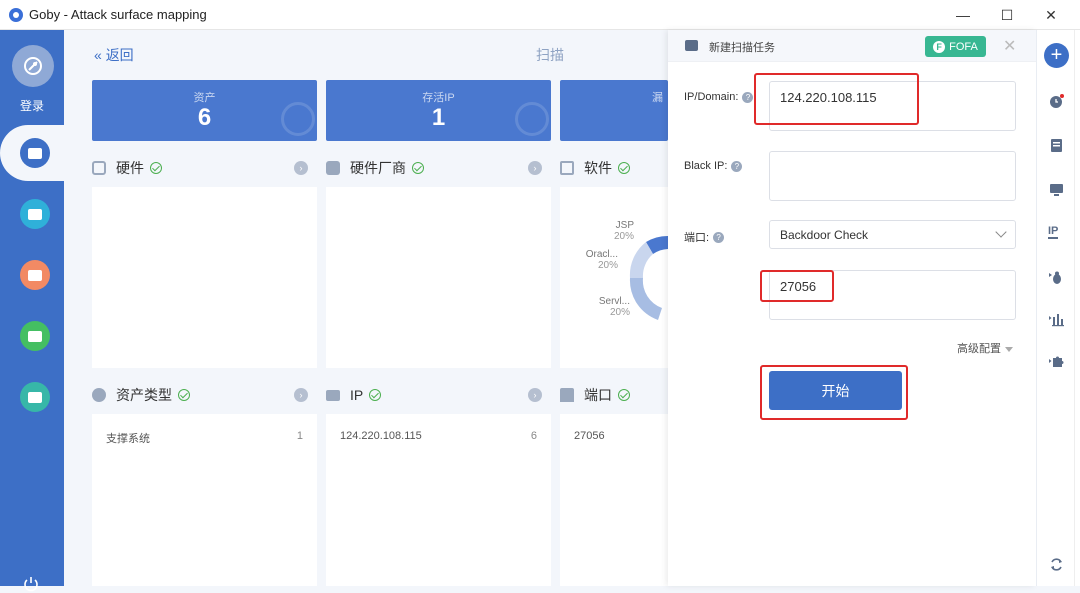  What do you see at coordinates (119, 55) in the screenshot?
I see `back-label: 返回` at bounding box center [119, 55].